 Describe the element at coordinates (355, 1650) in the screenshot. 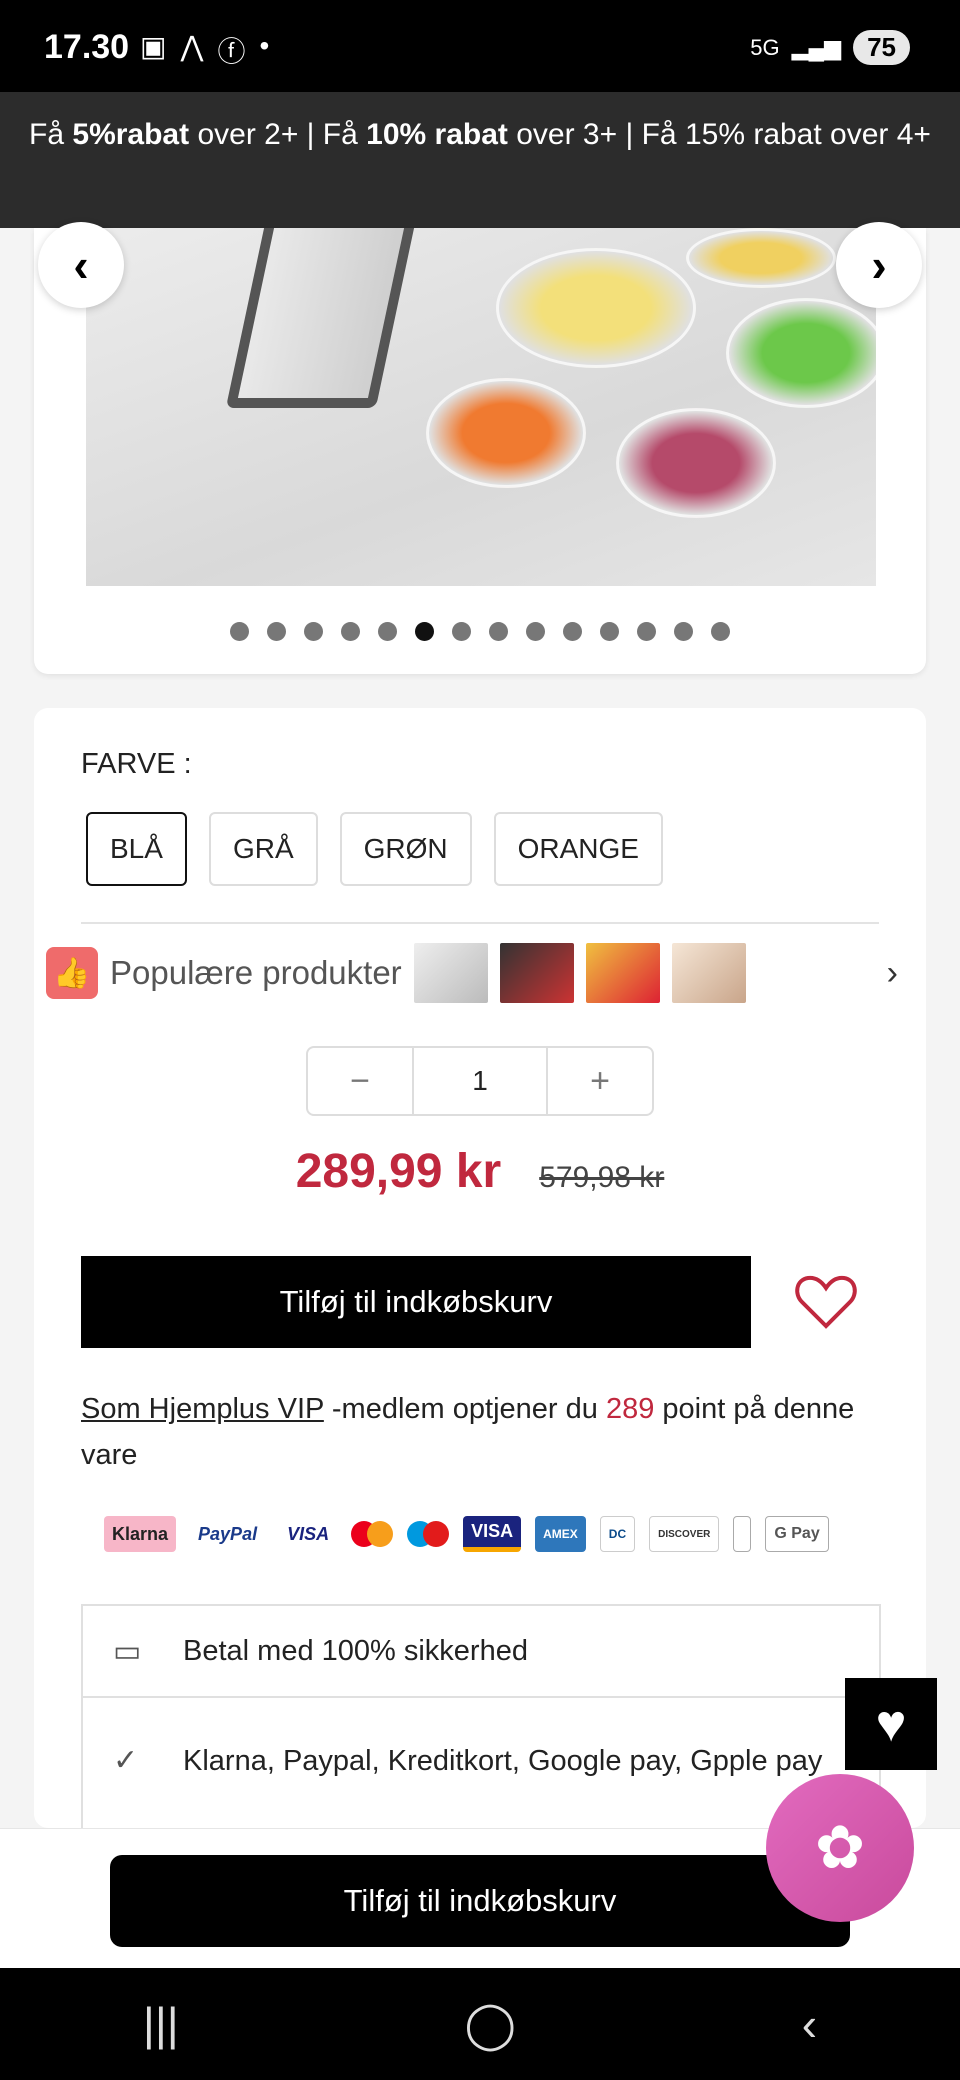

I see `feature-text: Betal med 100% sikkerhed` at that location.